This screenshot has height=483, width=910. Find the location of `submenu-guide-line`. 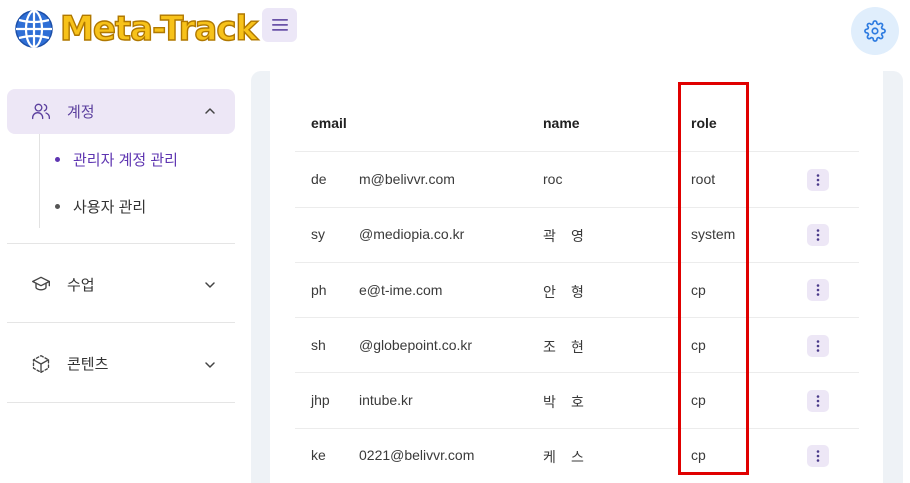

submenu-guide-line is located at coordinates (39, 181).